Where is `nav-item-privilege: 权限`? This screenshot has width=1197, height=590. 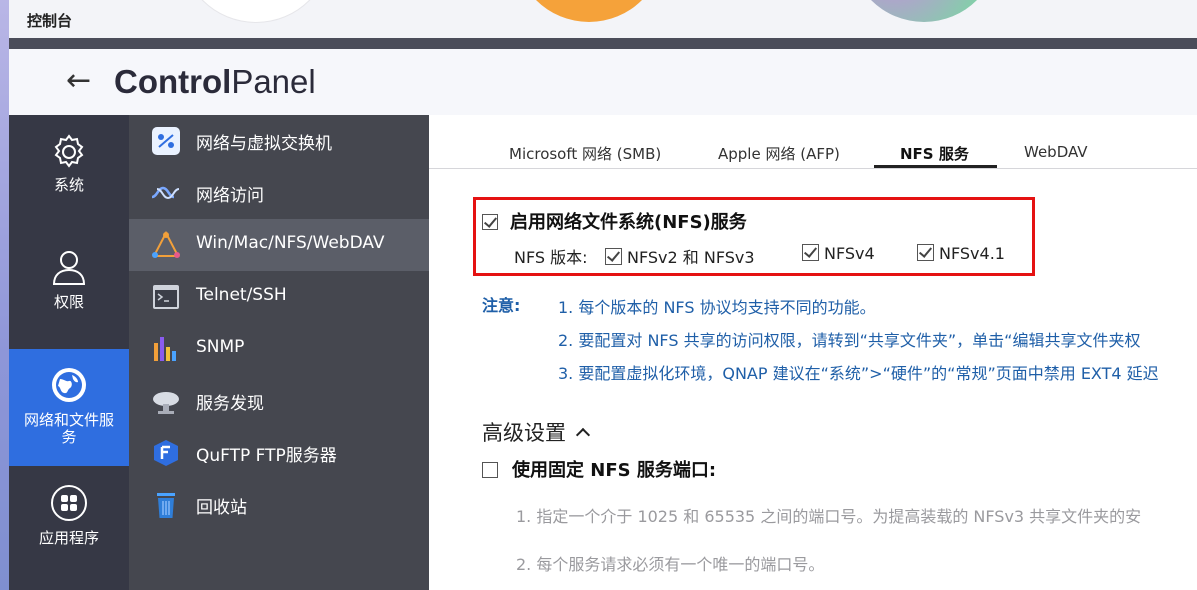 nav-item-privilege: 权限 is located at coordinates (69, 279).